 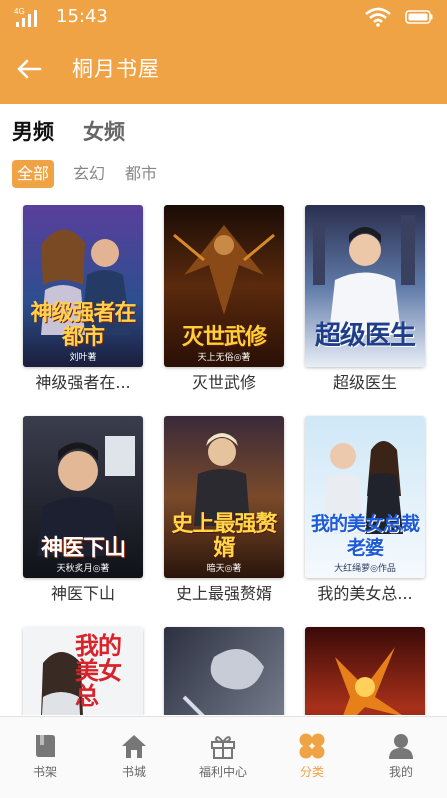 I want to click on tab-category: 分类, so click(x=312, y=755).